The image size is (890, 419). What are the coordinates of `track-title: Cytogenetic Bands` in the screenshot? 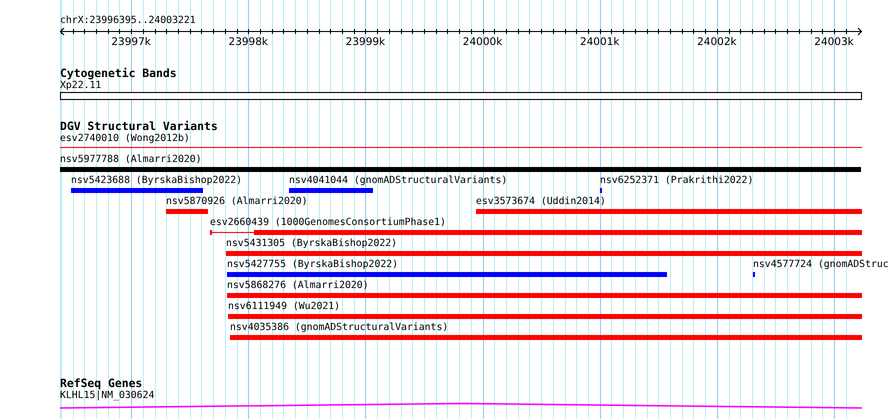 It's located at (118, 73).